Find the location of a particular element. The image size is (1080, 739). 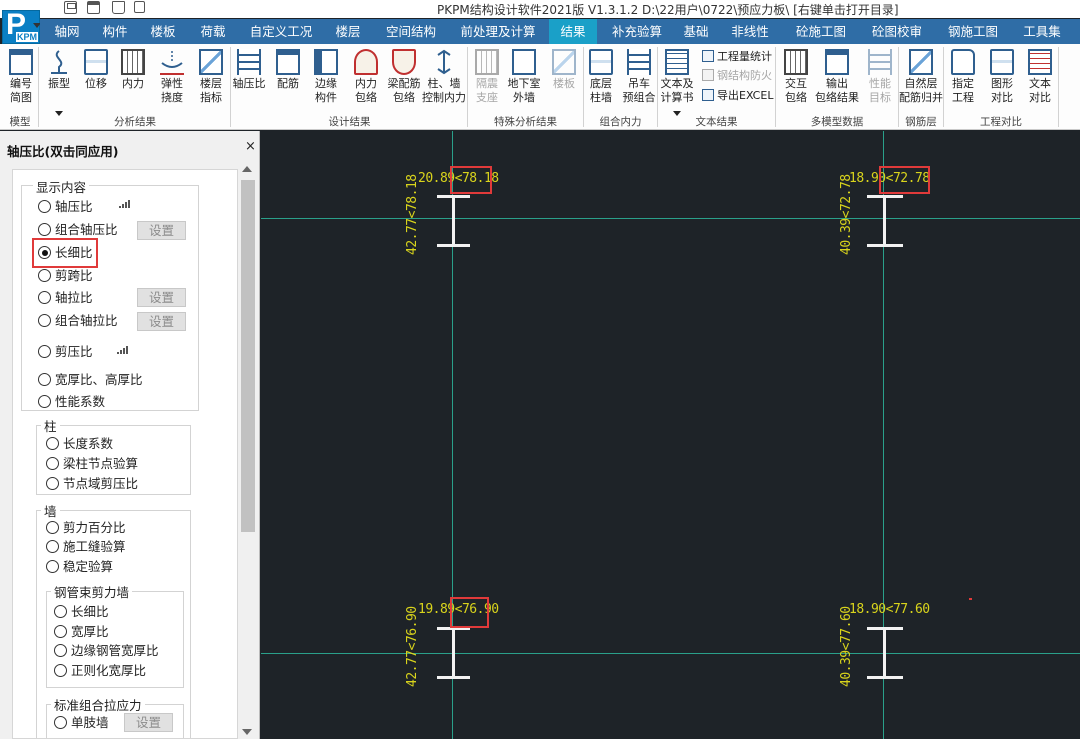

text-compare-icon is located at coordinates (1040, 62).